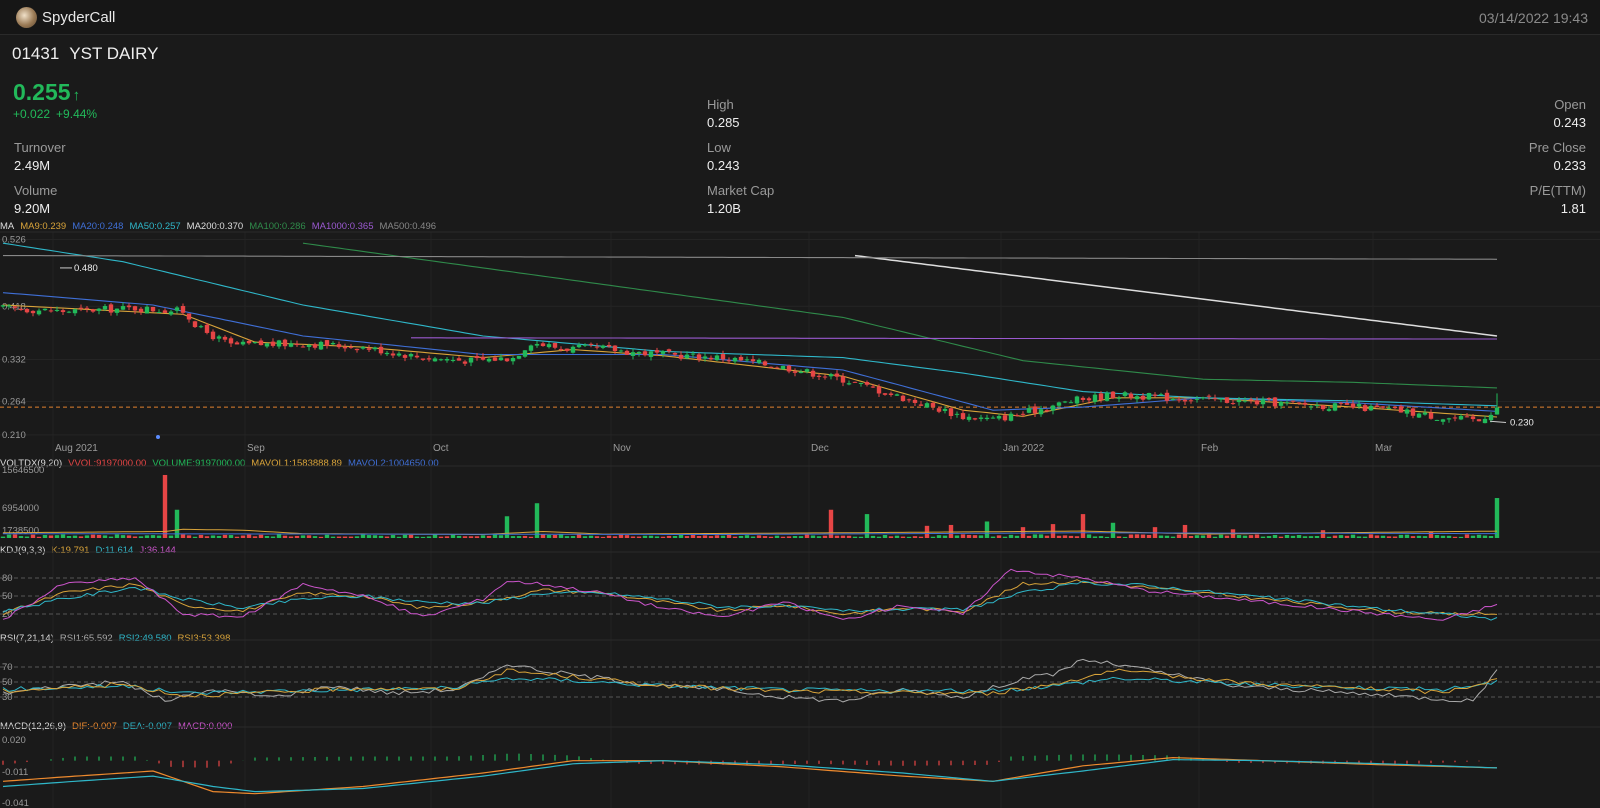 The width and height of the screenshot is (1600, 808). I want to click on date-tick-label: Oct, so click(441, 448).